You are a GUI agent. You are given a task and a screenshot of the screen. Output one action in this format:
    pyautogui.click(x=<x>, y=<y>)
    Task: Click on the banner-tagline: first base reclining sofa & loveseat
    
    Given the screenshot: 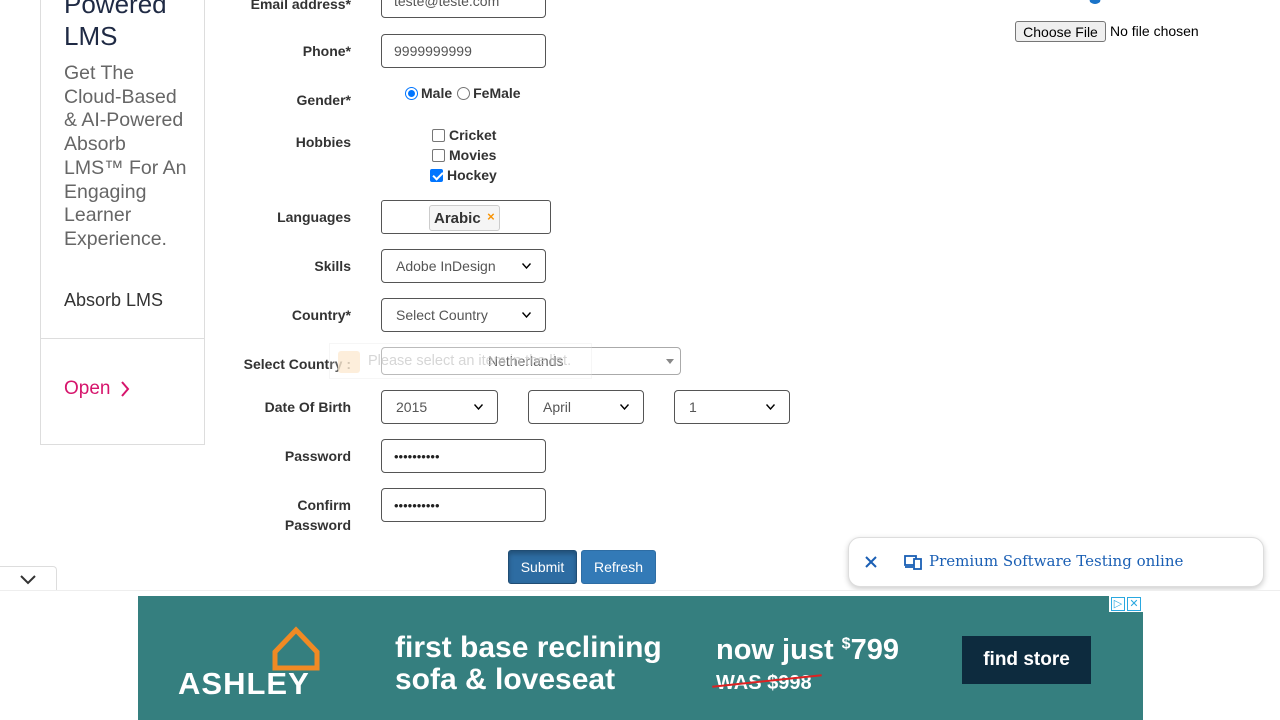 What is the action you would take?
    pyautogui.click(x=528, y=664)
    